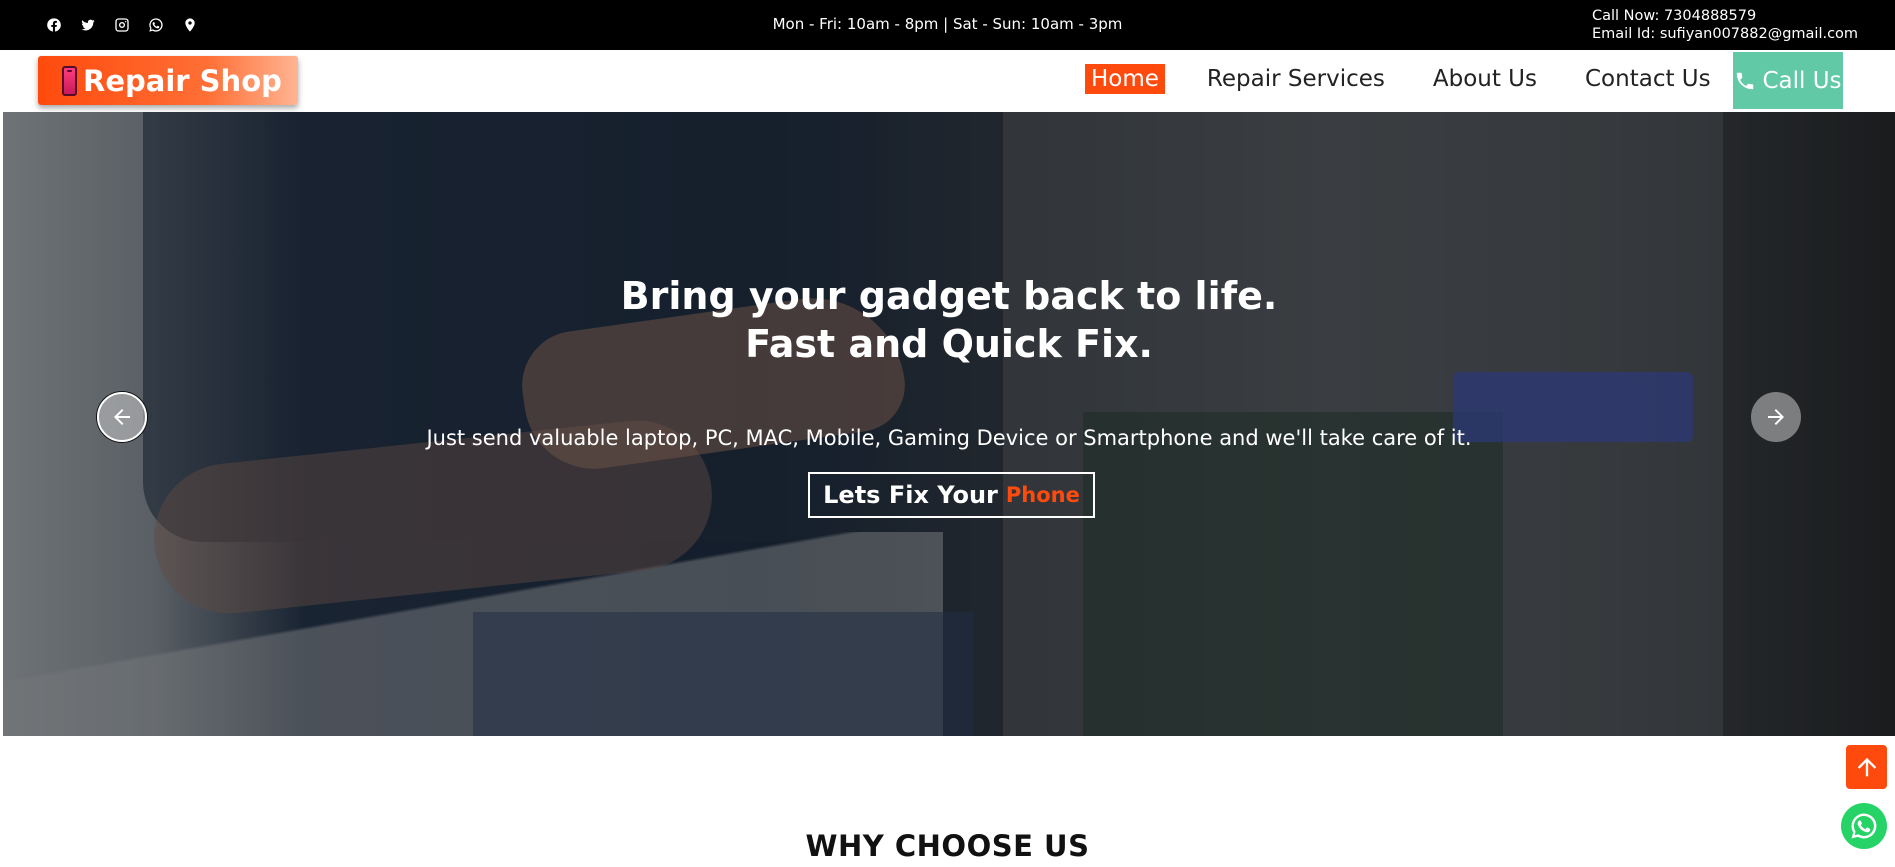 The image size is (1895, 867). I want to click on arrow-right-icon, so click(1776, 417).